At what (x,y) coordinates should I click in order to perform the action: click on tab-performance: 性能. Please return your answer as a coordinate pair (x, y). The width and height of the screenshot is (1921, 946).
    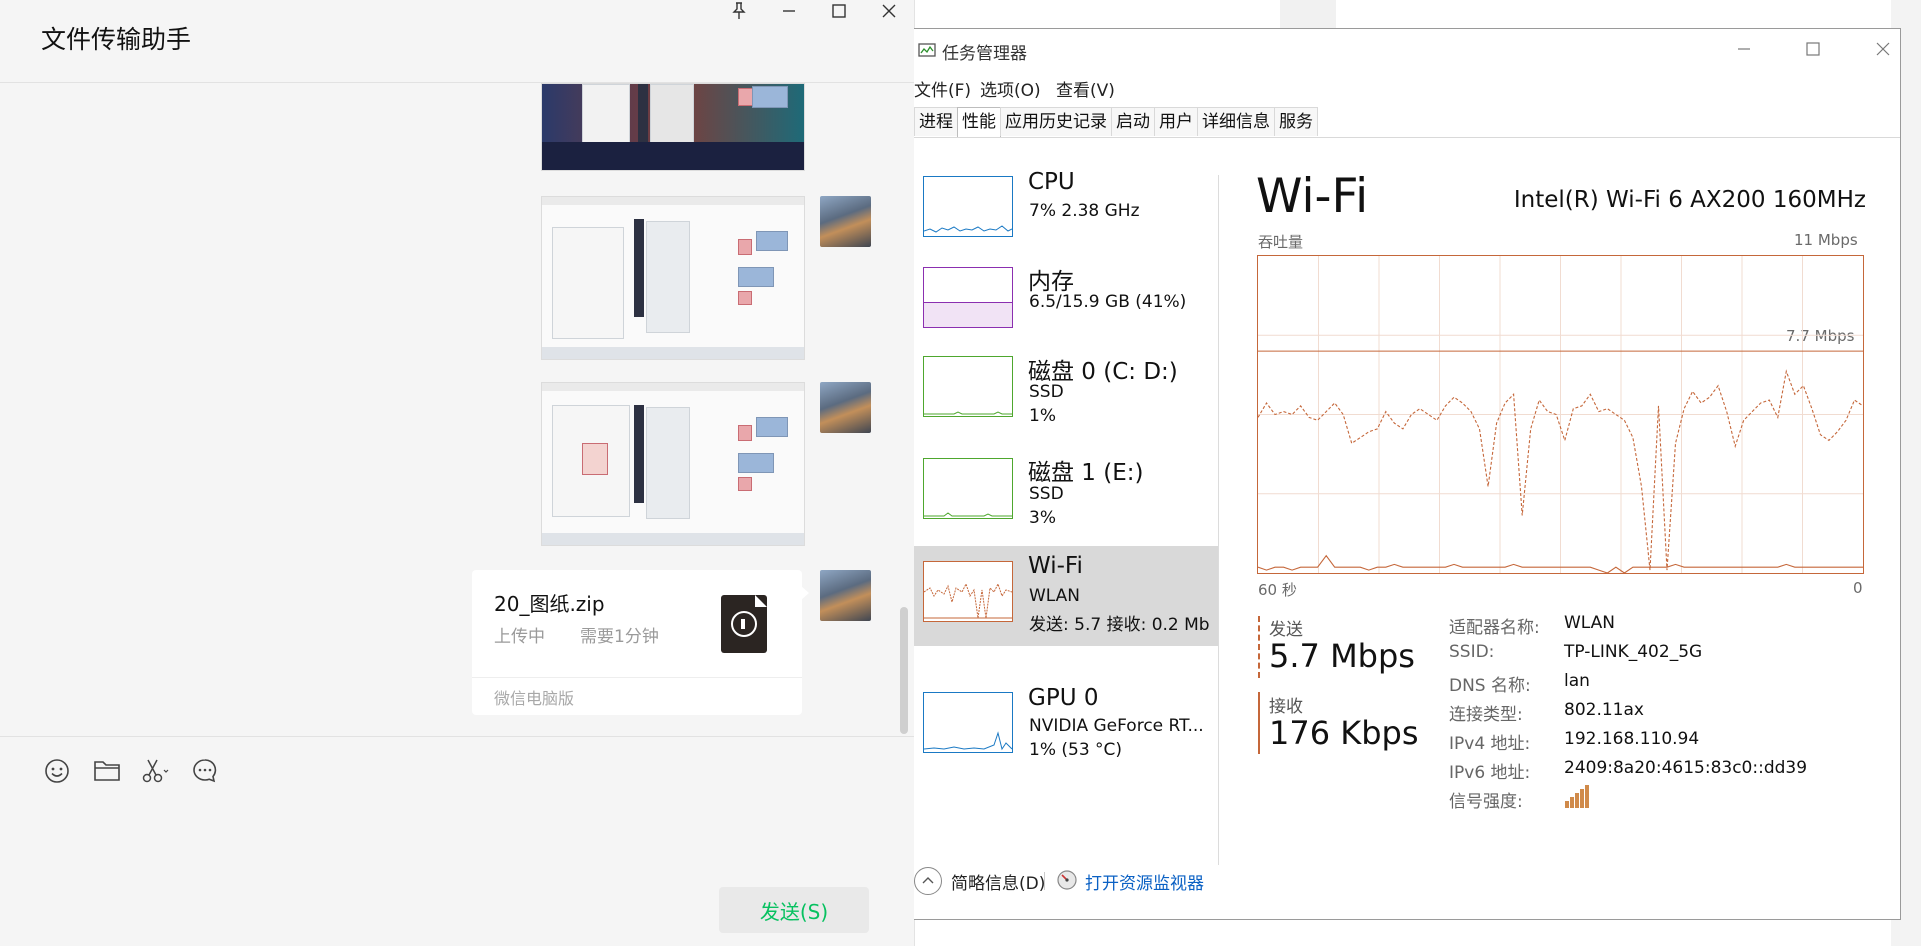
    Looking at the image, I should click on (979, 122).